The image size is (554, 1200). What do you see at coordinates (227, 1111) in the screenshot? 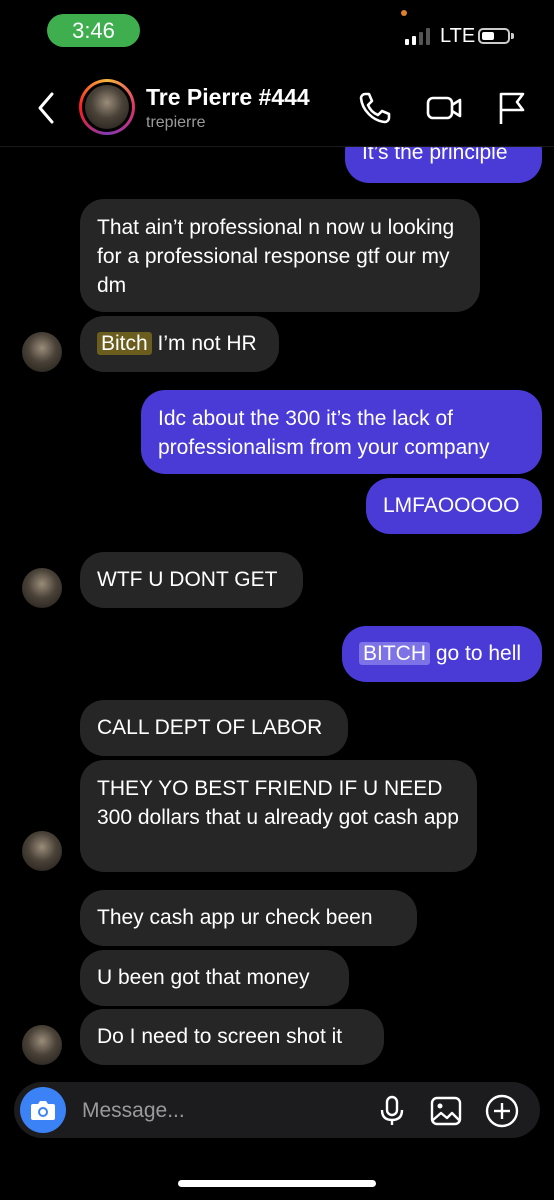
I see `message-input` at bounding box center [227, 1111].